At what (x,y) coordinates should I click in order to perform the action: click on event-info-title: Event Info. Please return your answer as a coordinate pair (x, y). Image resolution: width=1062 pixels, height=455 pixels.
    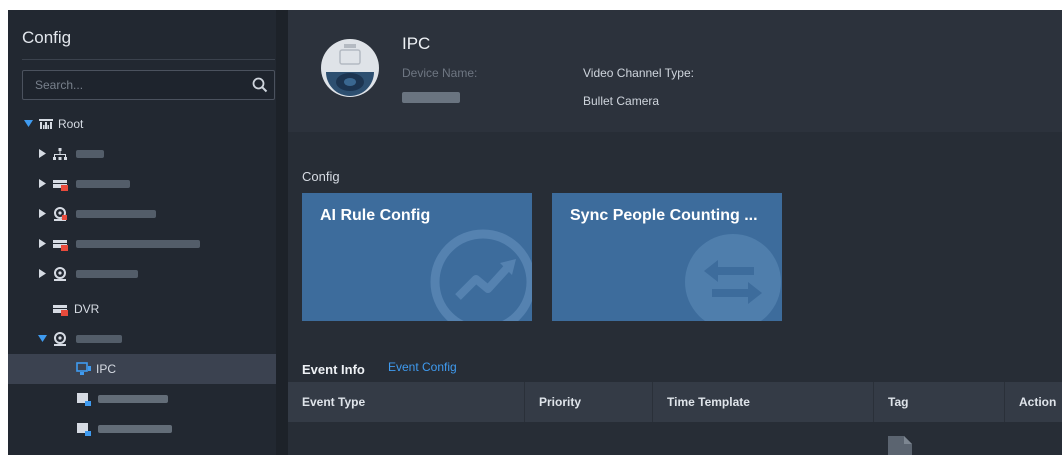
    Looking at the image, I should click on (333, 369).